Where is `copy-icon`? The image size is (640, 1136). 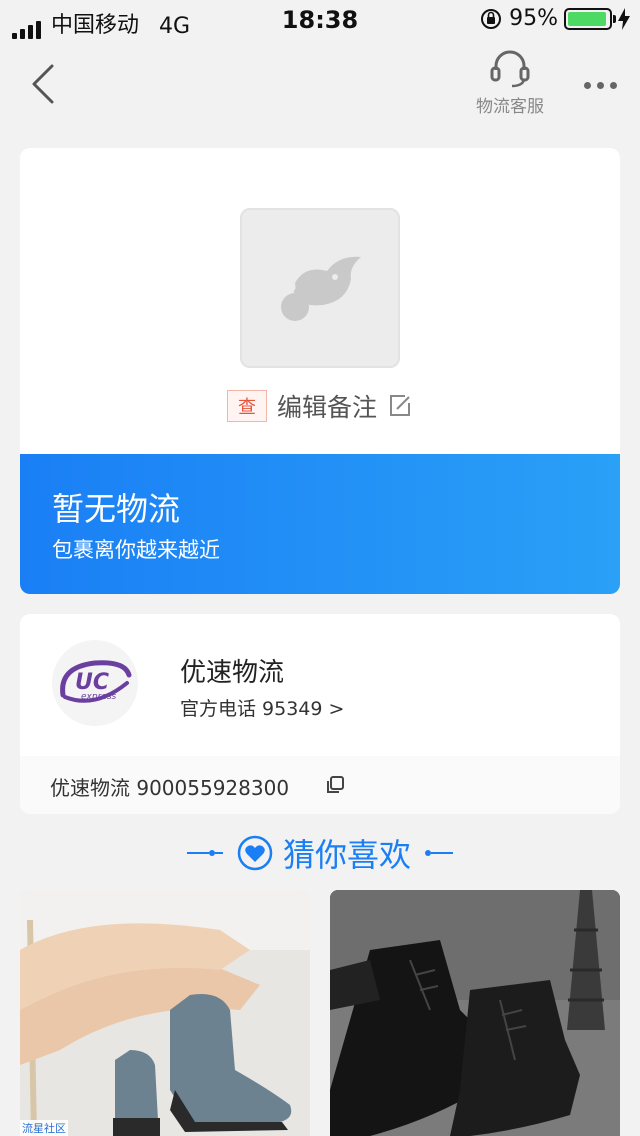 copy-icon is located at coordinates (335, 785).